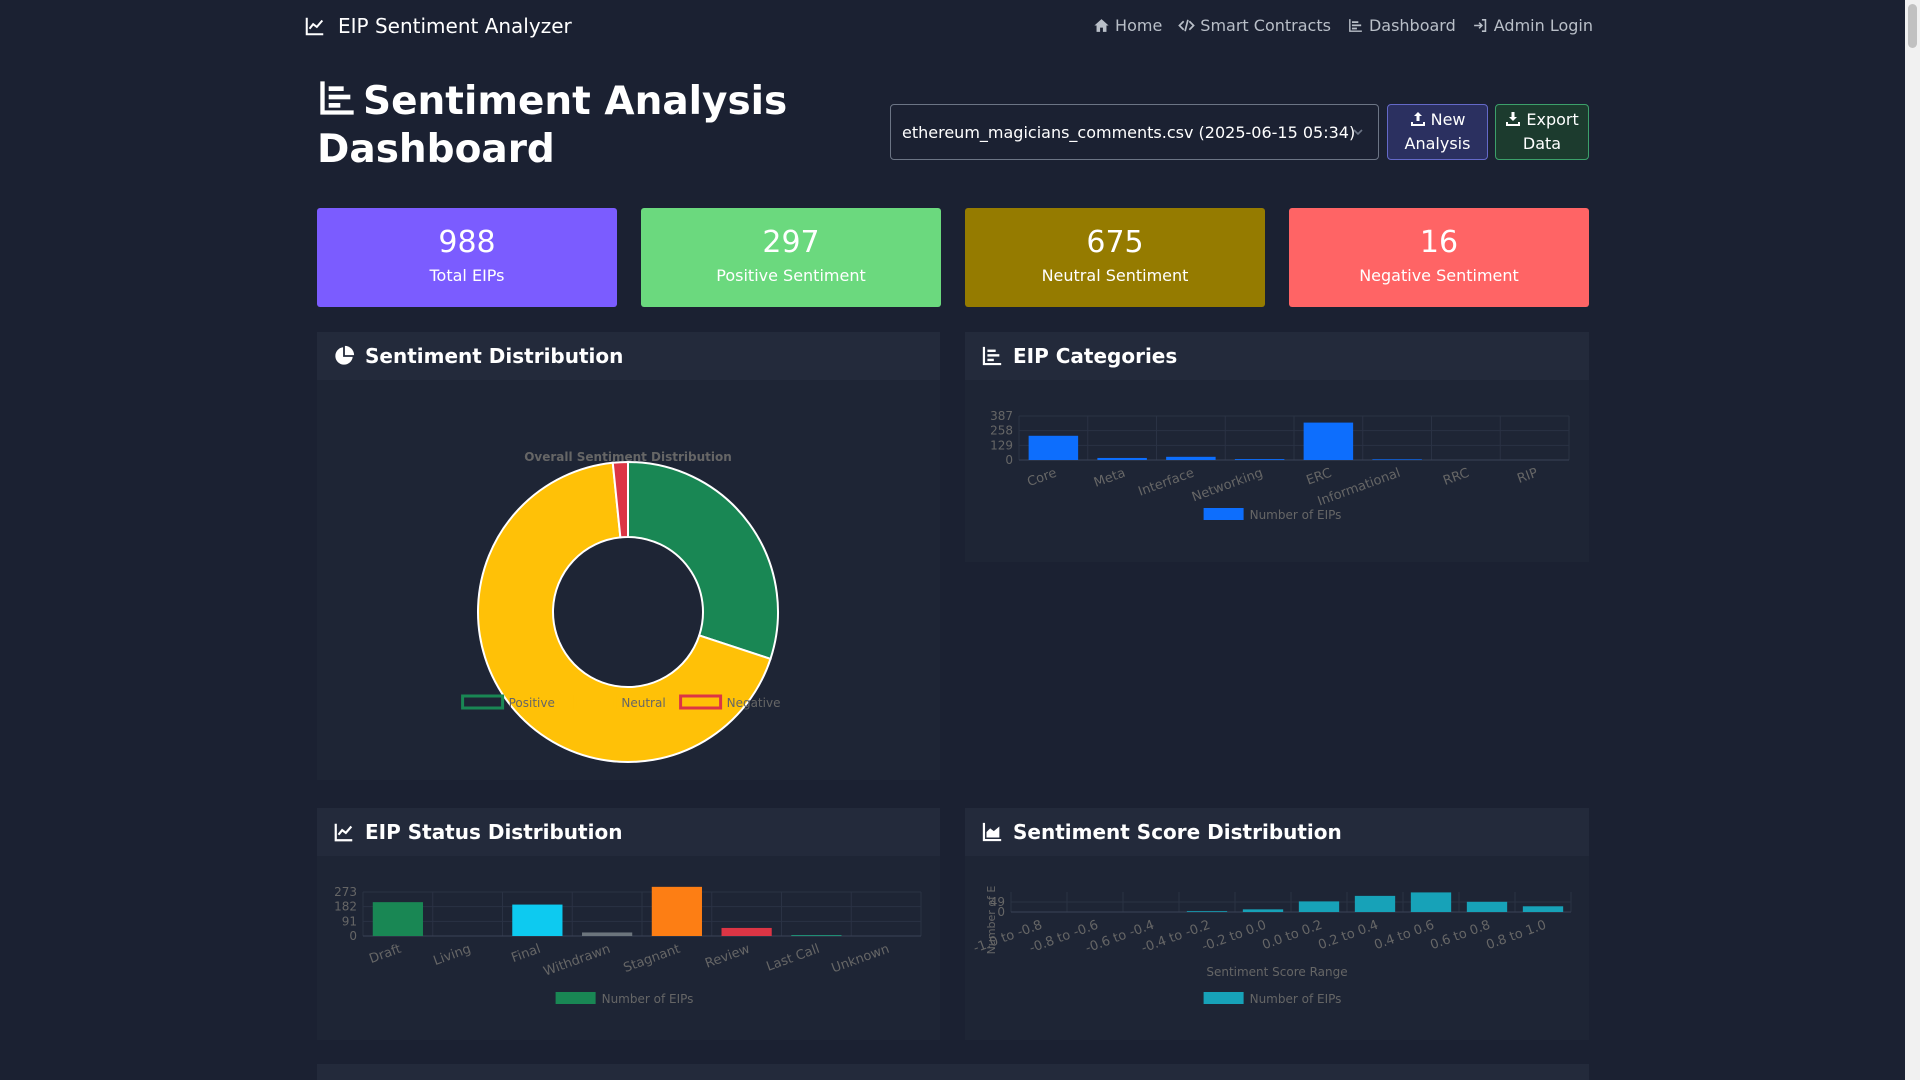 The image size is (1920, 1080). What do you see at coordinates (1439, 275) in the screenshot?
I see `stat-label: Negative Sentiment` at bounding box center [1439, 275].